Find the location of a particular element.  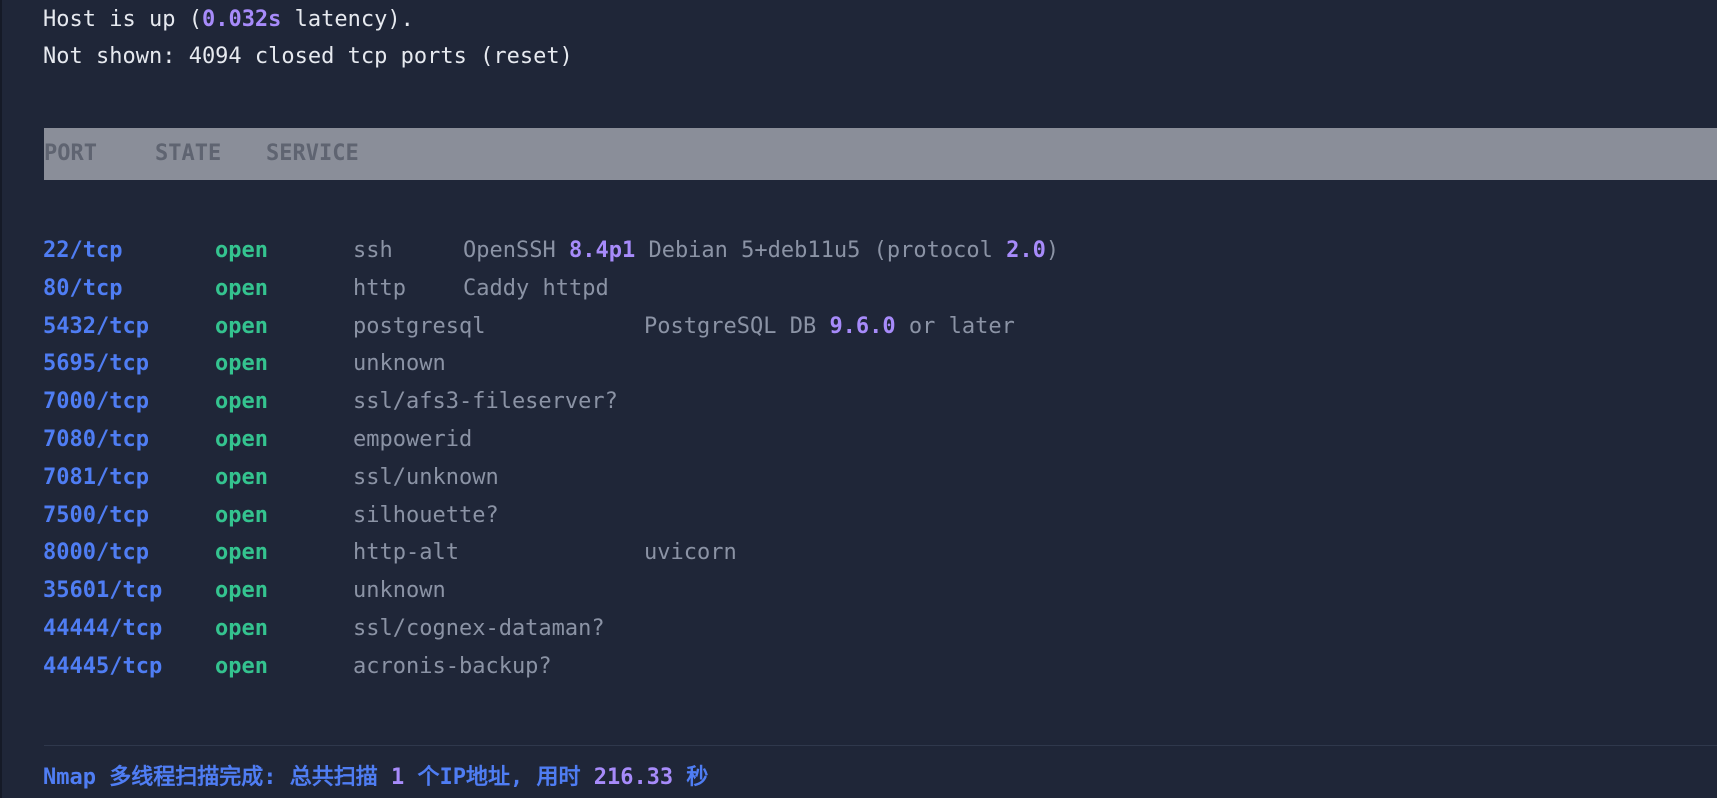

version-number: 9.6.0 is located at coordinates (862, 326).